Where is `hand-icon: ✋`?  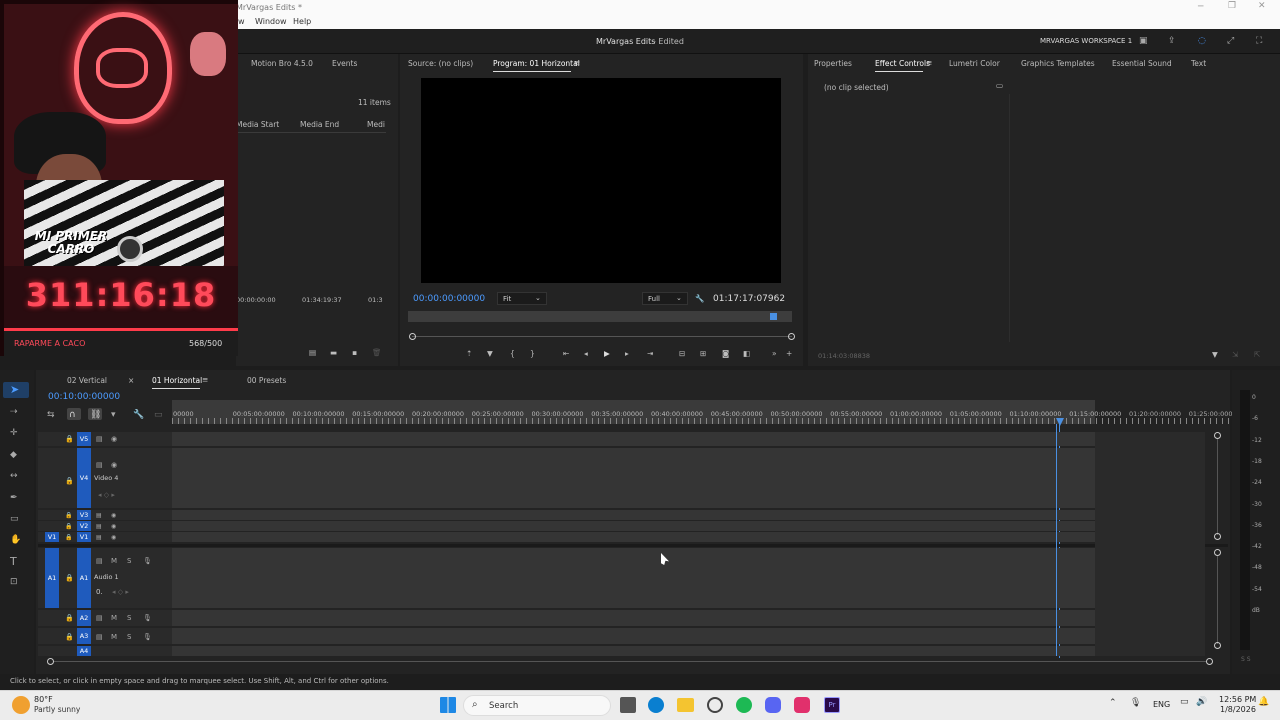
hand-icon: ✋ is located at coordinates (15, 540).